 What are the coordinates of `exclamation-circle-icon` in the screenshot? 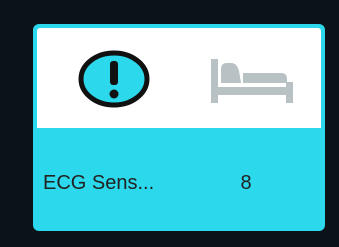 It's located at (114, 79).